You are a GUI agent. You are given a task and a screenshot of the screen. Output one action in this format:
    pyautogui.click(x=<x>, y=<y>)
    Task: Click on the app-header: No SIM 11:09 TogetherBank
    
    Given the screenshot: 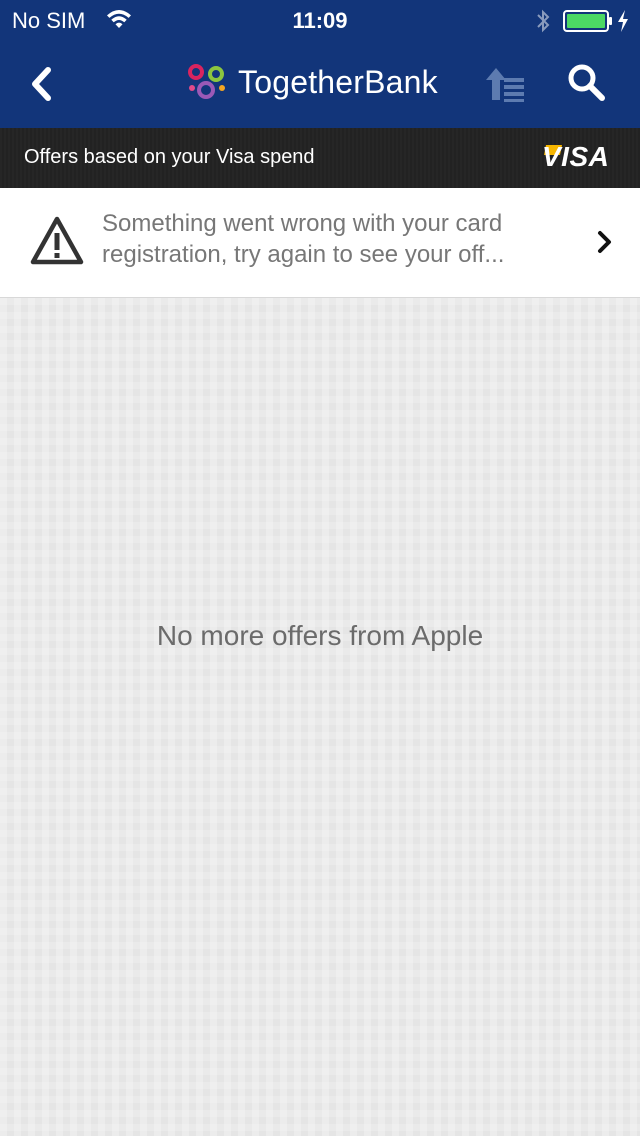 What is the action you would take?
    pyautogui.click(x=320, y=64)
    